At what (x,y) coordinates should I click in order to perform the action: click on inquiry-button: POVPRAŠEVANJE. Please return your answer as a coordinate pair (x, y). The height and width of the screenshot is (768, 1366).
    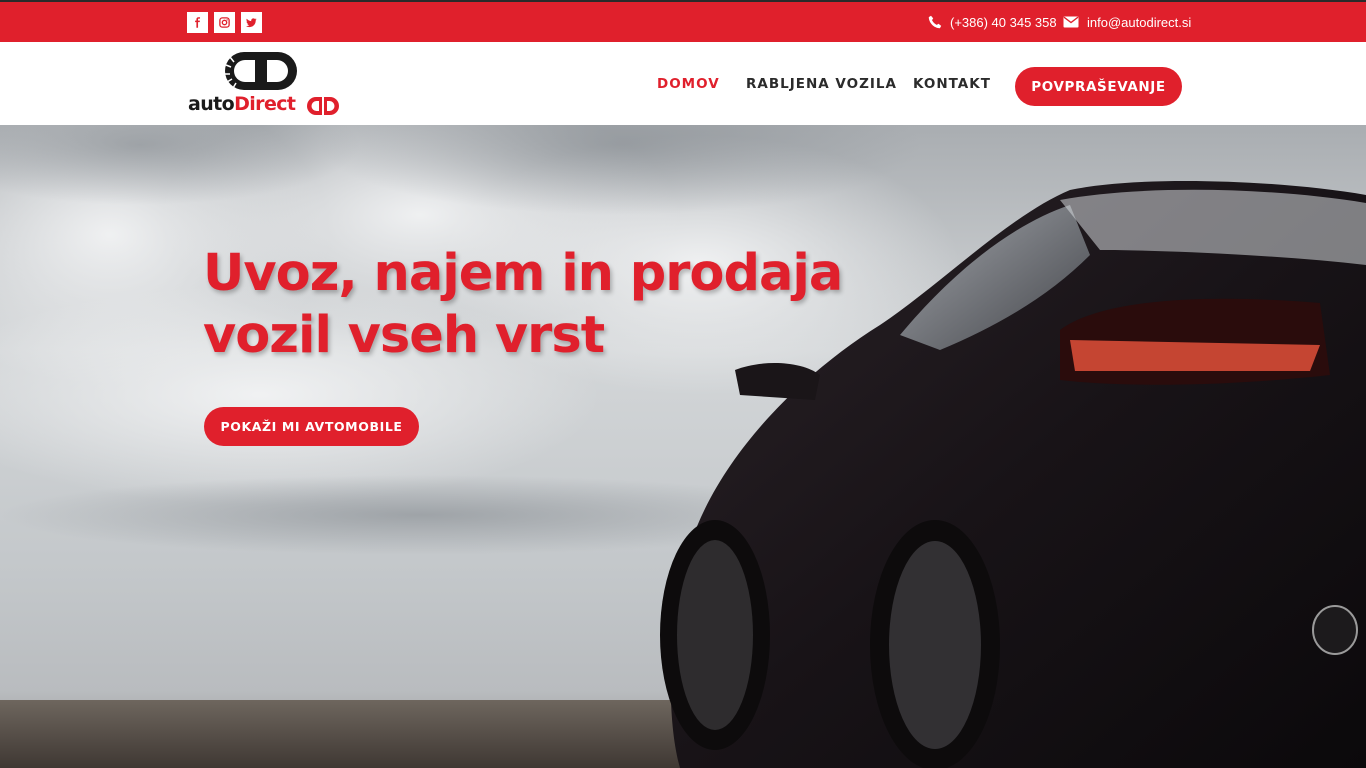
    Looking at the image, I should click on (1098, 86).